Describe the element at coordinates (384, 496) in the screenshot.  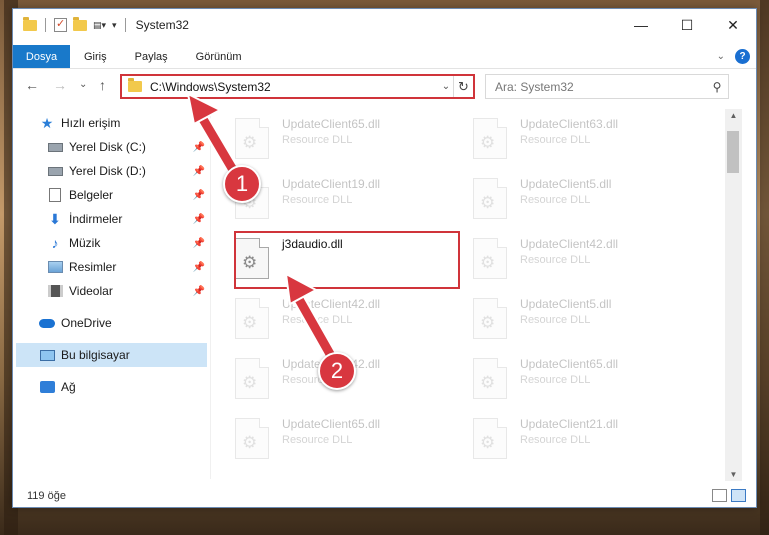
I see `status-bar: 119 öğe` at that location.